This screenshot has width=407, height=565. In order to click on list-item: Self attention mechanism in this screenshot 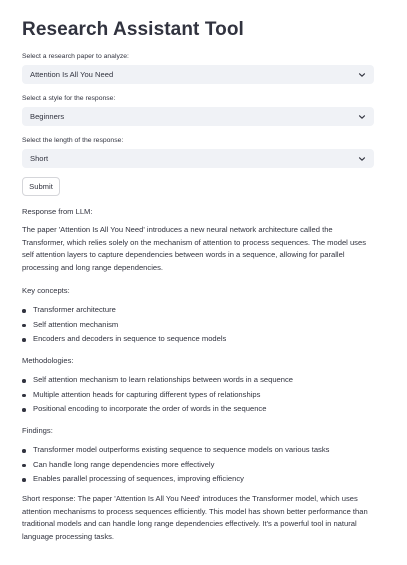, I will do `click(199, 325)`.